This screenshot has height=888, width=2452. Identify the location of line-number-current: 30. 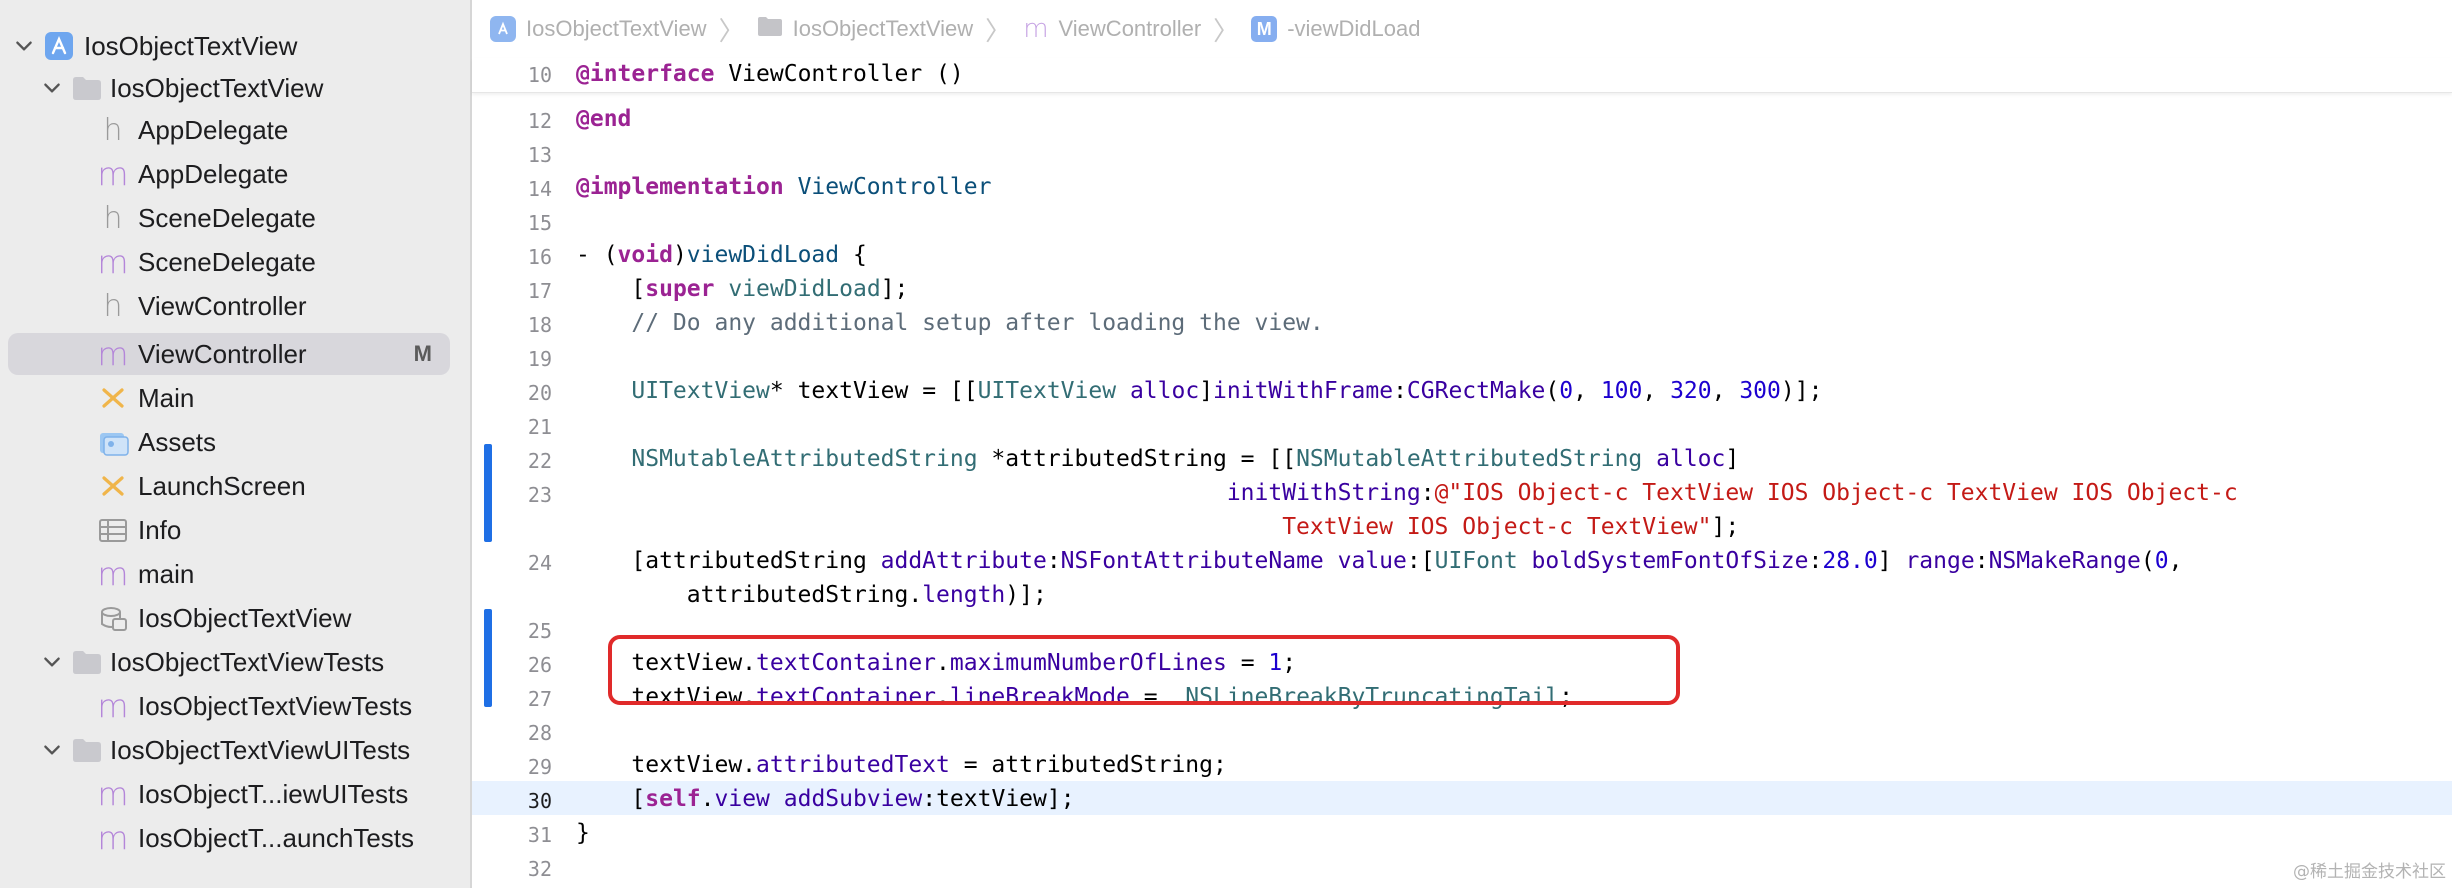
(539, 801).